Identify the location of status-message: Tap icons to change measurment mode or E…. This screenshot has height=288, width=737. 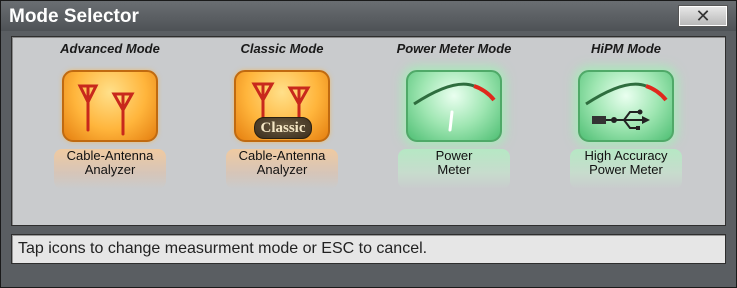
(368, 249).